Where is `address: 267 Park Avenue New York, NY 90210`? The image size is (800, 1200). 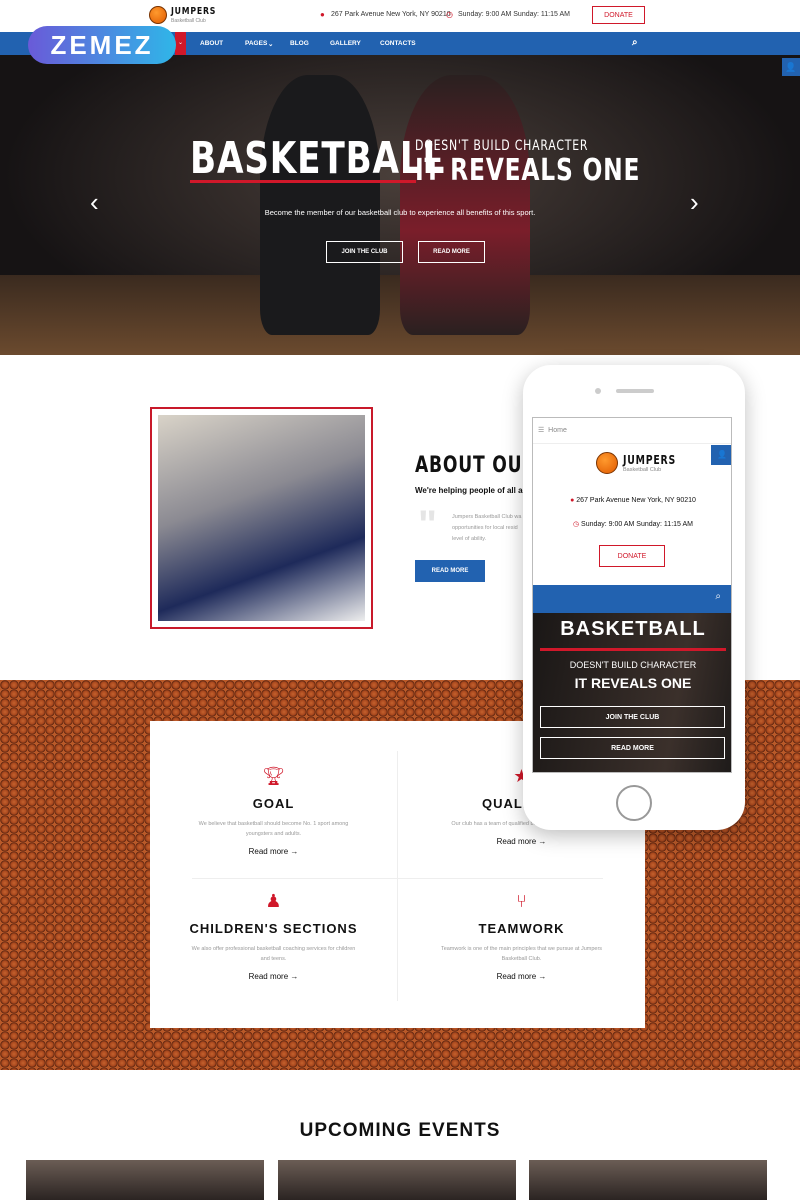 address: 267 Park Avenue New York, NY 90210 is located at coordinates (391, 14).